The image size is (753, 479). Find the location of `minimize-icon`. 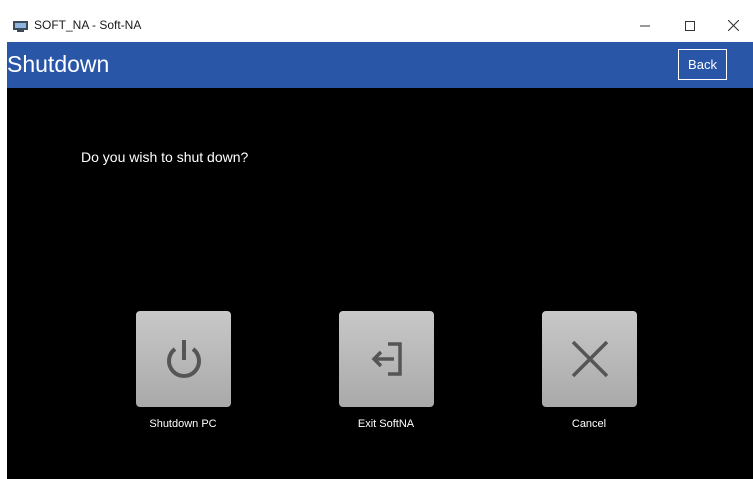

minimize-icon is located at coordinates (645, 25).